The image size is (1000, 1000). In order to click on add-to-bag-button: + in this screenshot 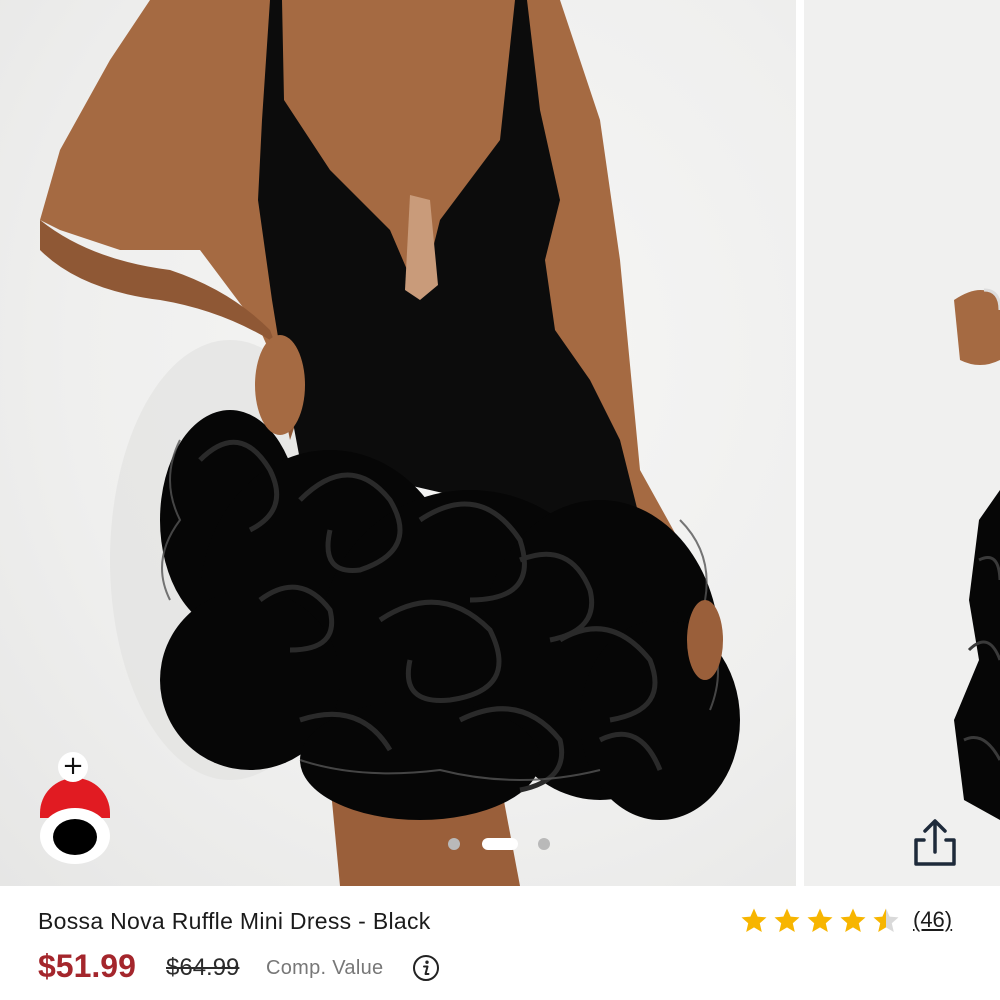, I will do `click(75, 808)`.